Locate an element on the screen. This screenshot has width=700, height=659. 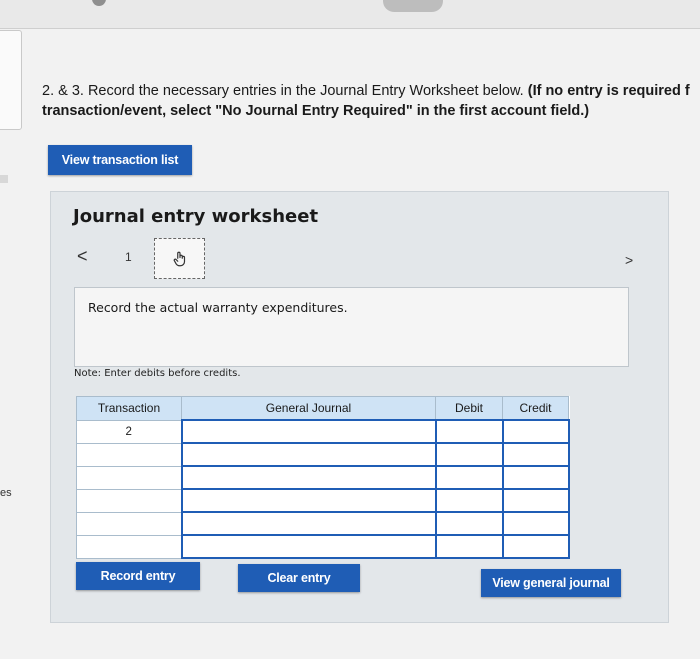
entry-tab-1: 1 is located at coordinates (128, 257).